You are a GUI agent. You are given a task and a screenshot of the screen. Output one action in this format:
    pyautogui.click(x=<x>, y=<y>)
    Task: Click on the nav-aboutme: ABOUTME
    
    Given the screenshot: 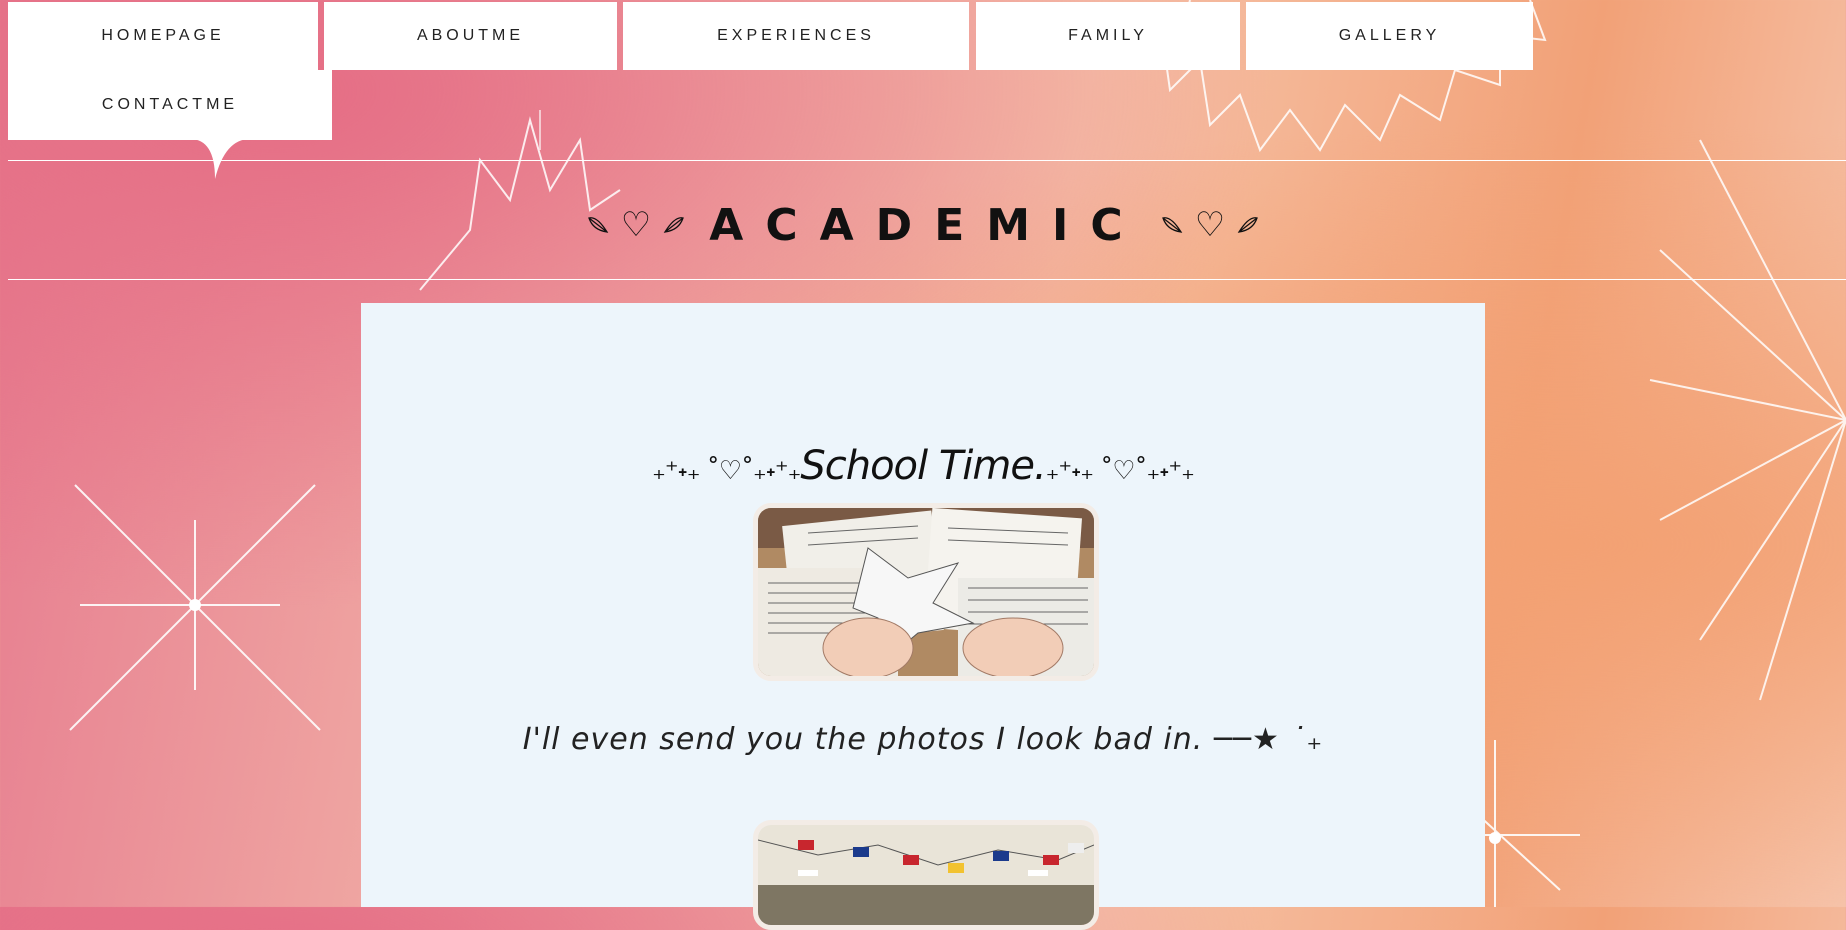 What is the action you would take?
    pyautogui.click(x=470, y=36)
    